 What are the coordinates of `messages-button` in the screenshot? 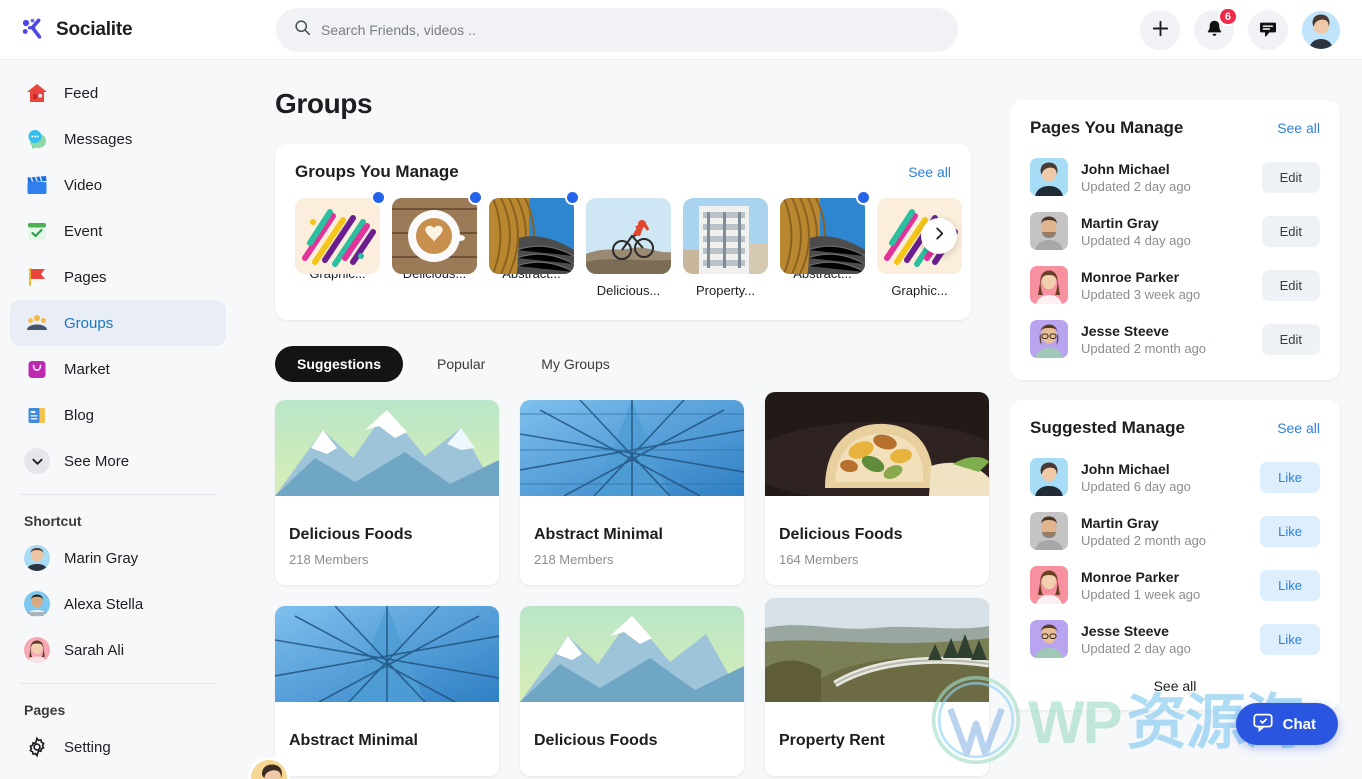 It's located at (1268, 30).